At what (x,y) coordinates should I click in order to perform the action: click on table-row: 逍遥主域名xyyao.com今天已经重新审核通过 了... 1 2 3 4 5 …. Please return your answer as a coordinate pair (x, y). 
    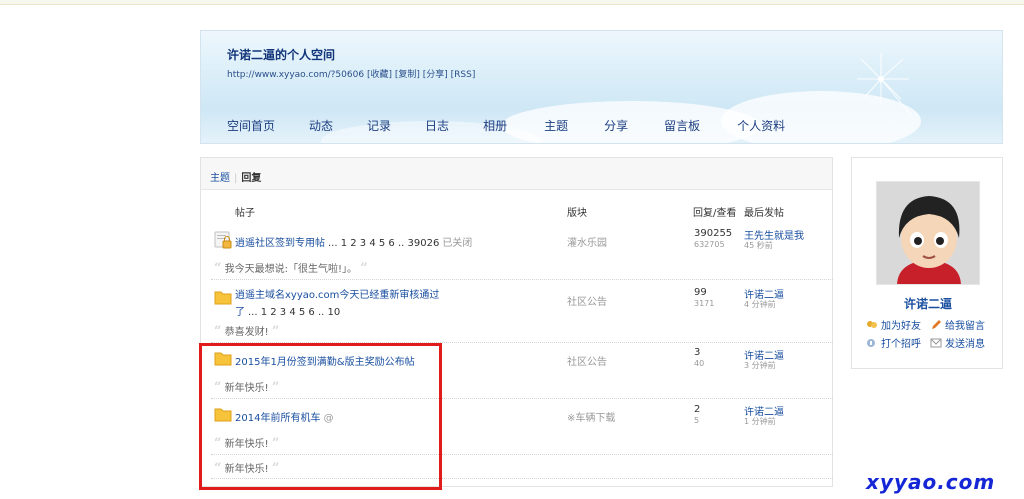
    Looking at the image, I should click on (337, 302).